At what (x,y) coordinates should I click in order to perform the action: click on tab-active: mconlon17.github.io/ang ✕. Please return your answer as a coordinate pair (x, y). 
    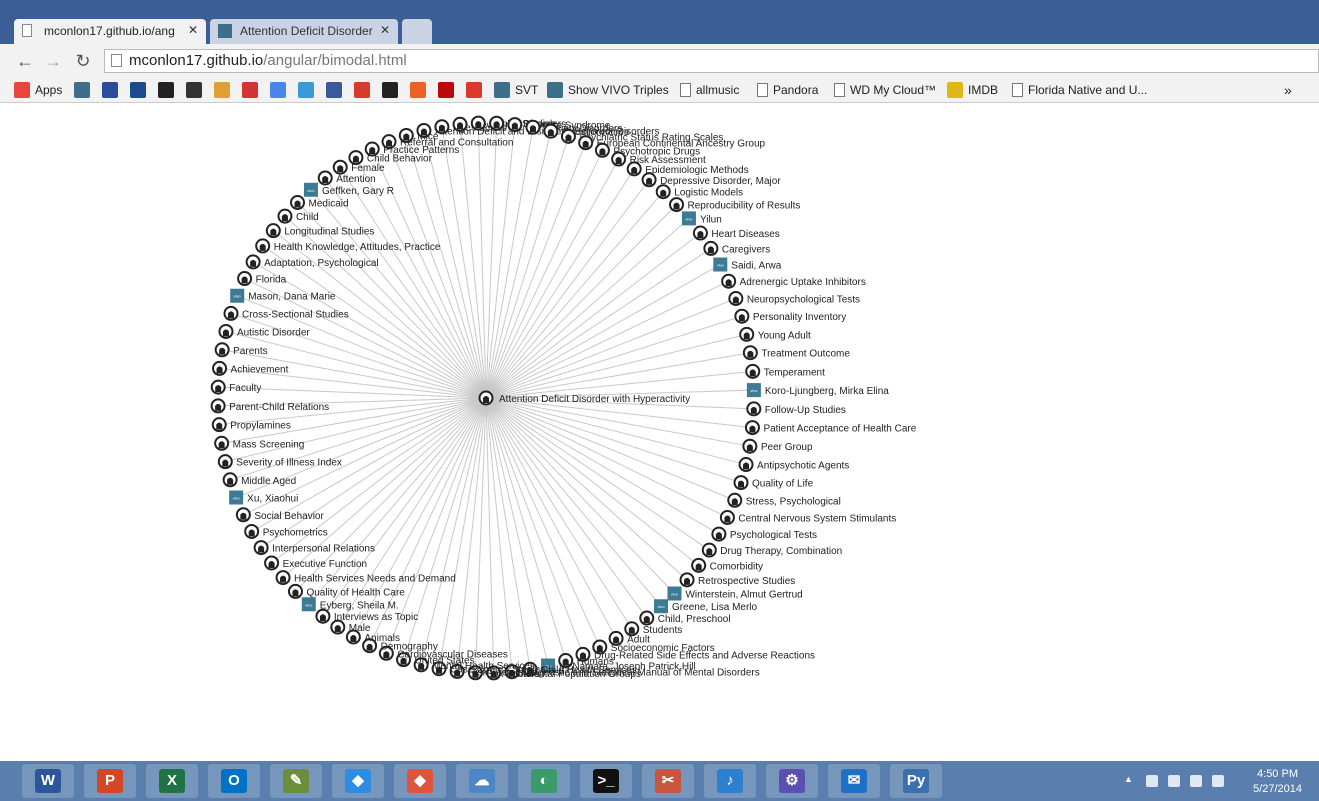
    Looking at the image, I should click on (110, 31).